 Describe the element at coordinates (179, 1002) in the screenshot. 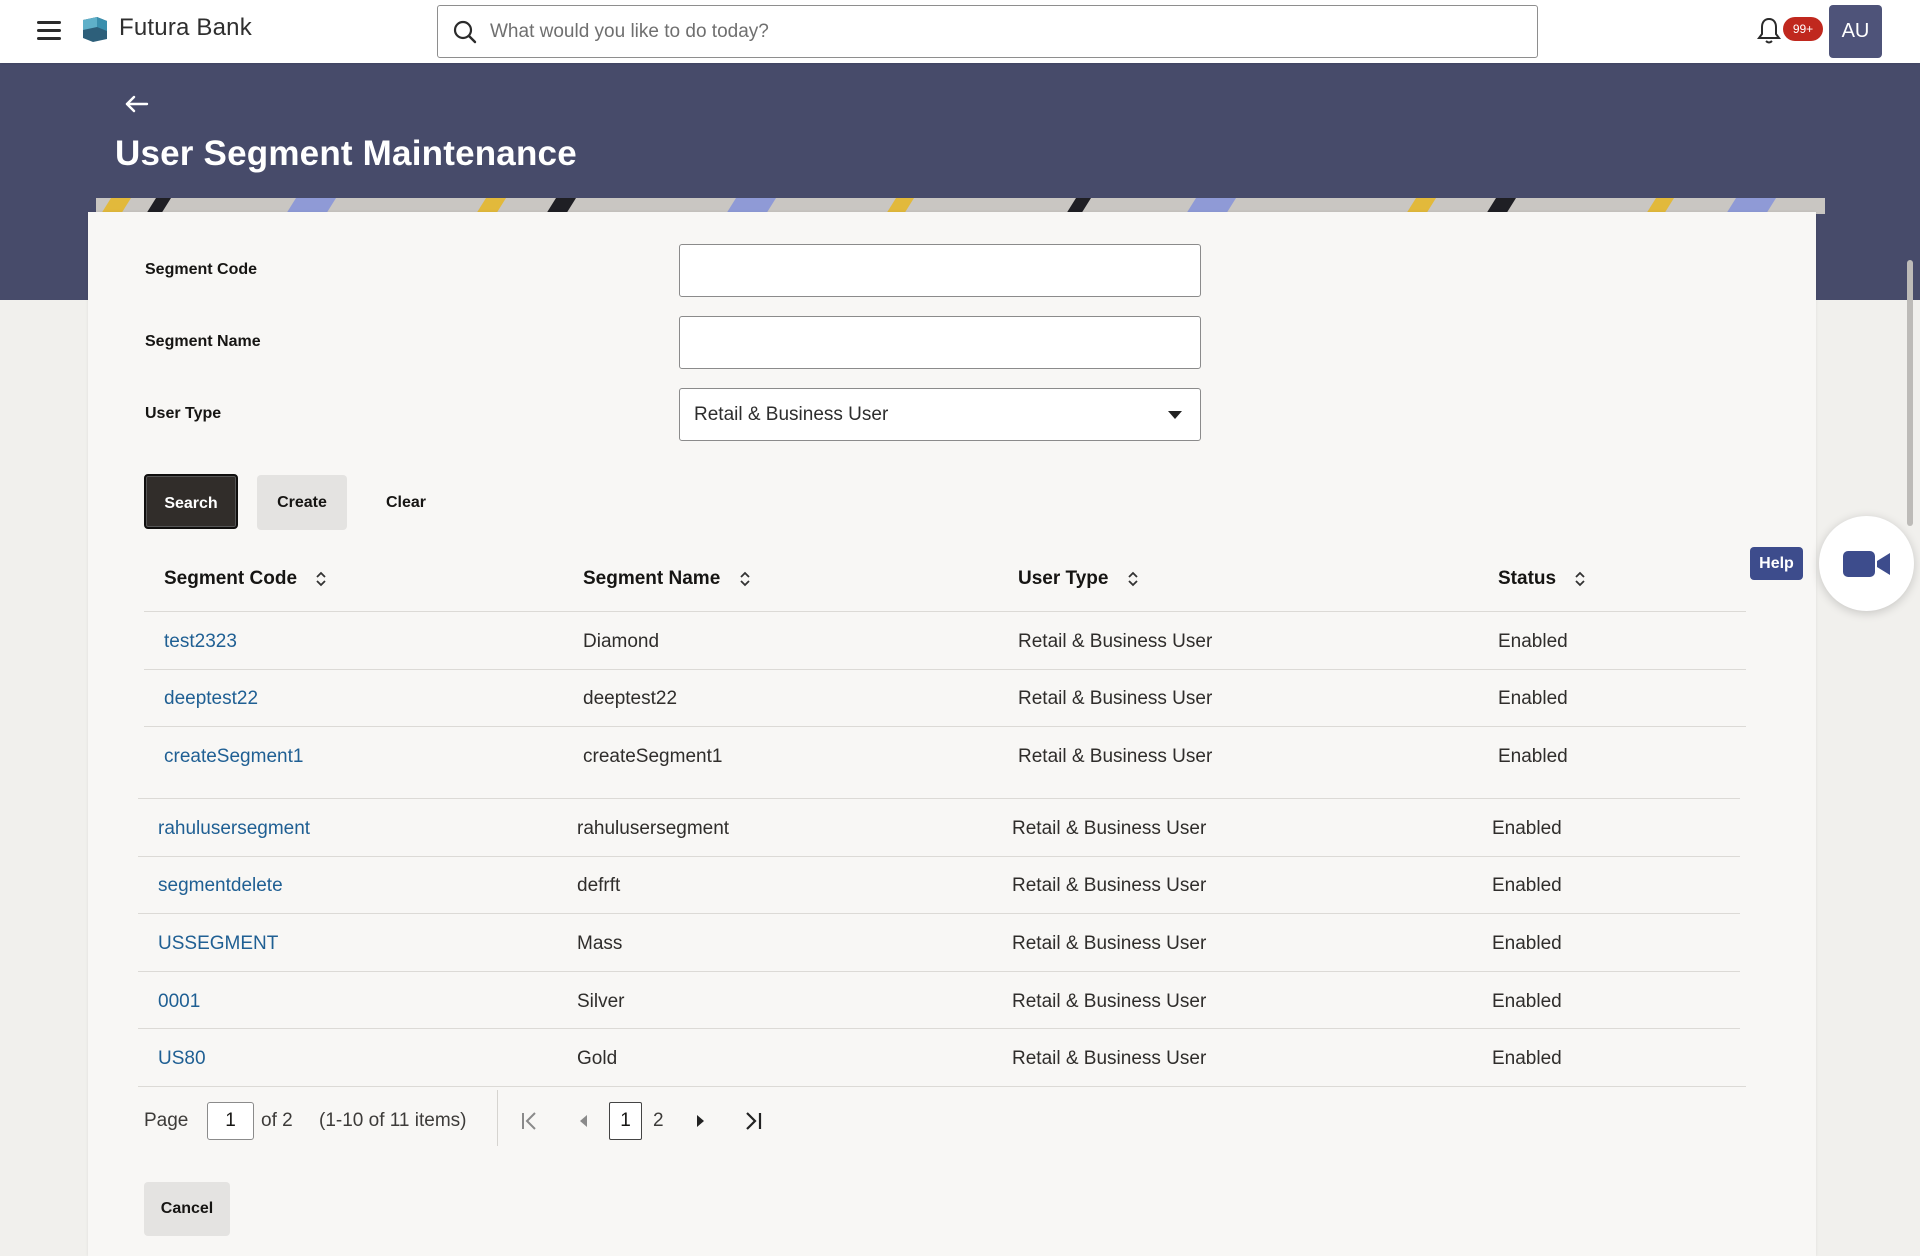

I see `segment-code-link: 0001` at that location.